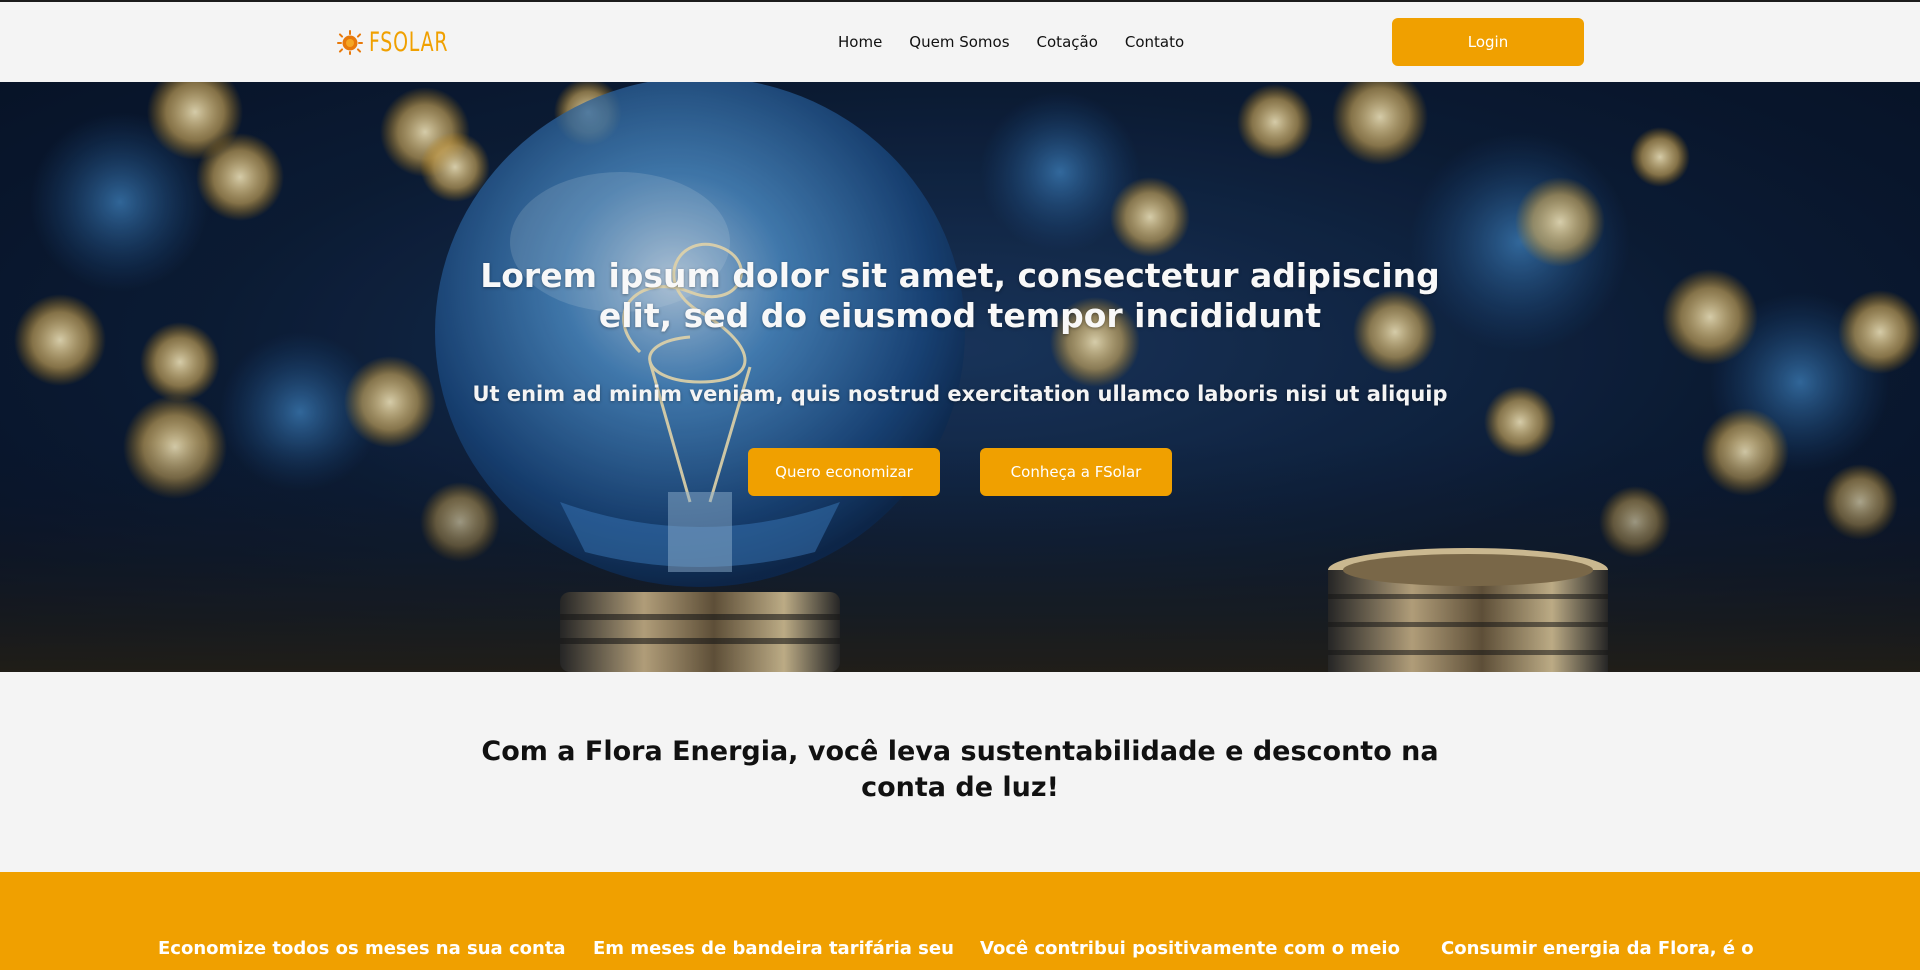  What do you see at coordinates (350, 42) in the screenshot?
I see `sun-icon` at bounding box center [350, 42].